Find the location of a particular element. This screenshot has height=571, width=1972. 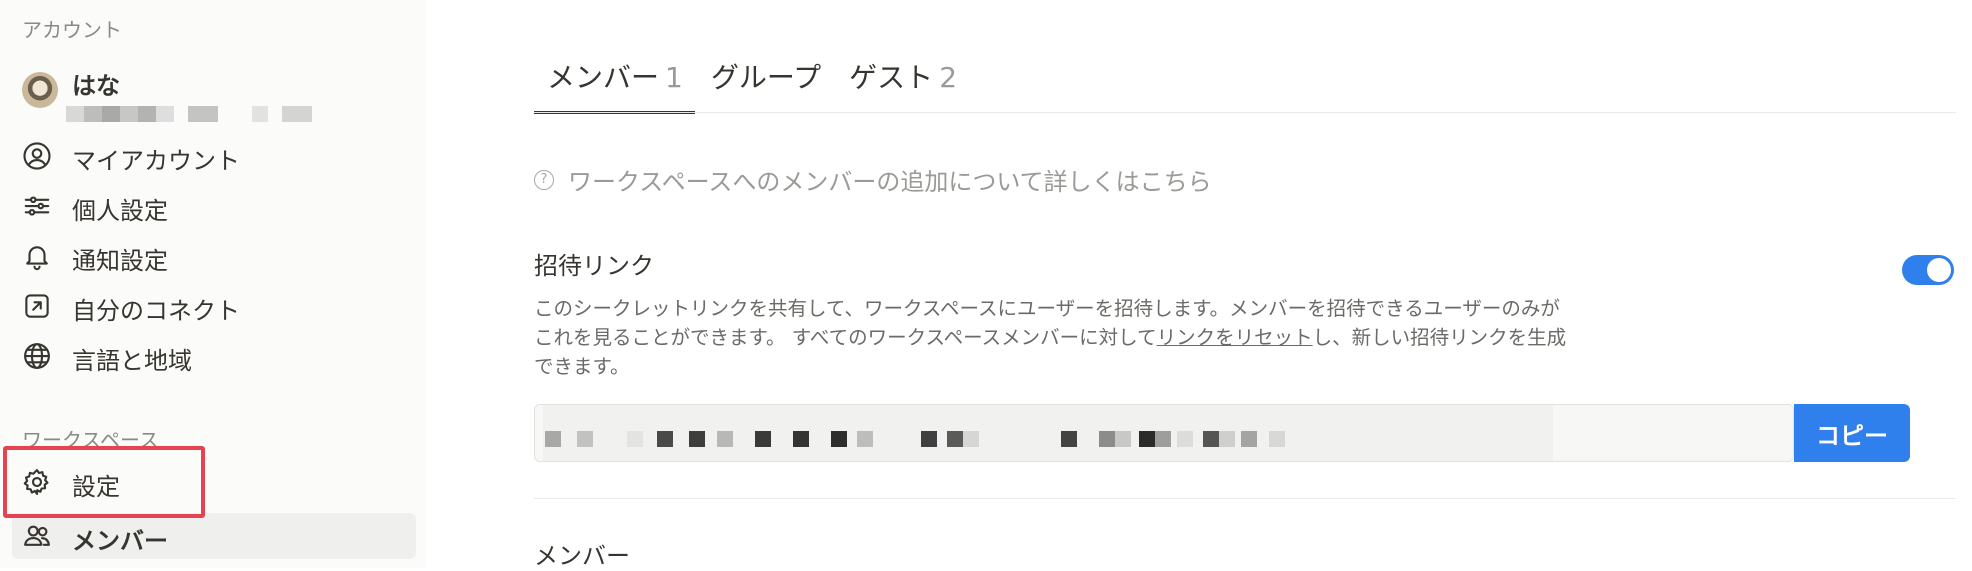

account-info: はな is located at coordinates (217, 97).